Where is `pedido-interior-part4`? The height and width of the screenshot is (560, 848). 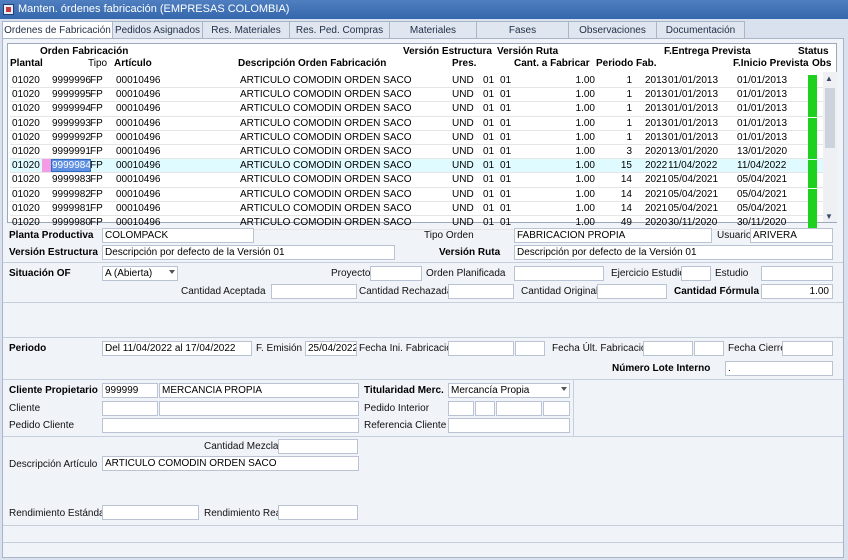
pedido-interior-part4 is located at coordinates (556, 408).